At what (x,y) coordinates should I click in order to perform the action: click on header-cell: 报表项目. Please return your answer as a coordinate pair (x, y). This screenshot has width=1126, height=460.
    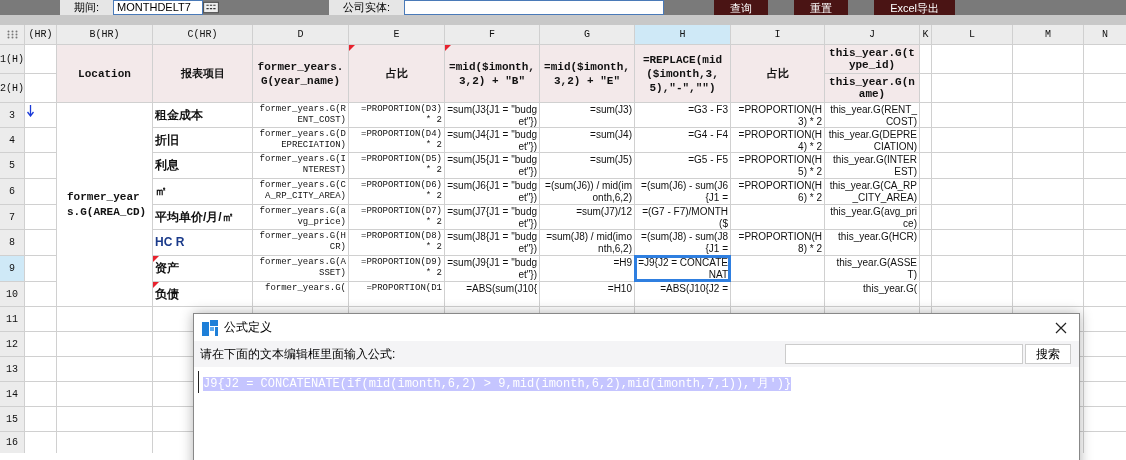
    Looking at the image, I should click on (202, 73).